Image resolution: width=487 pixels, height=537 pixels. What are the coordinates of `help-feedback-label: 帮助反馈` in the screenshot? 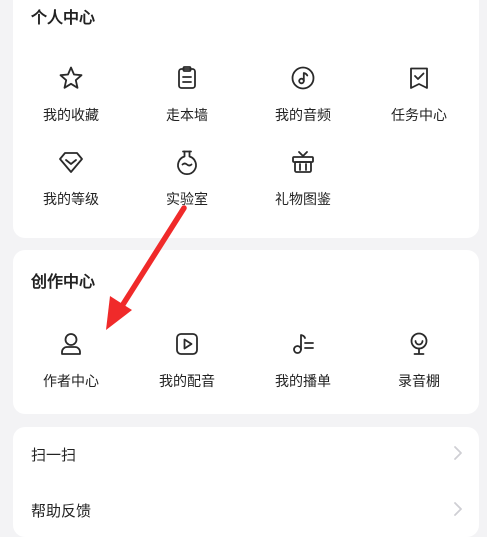 It's located at (61, 511).